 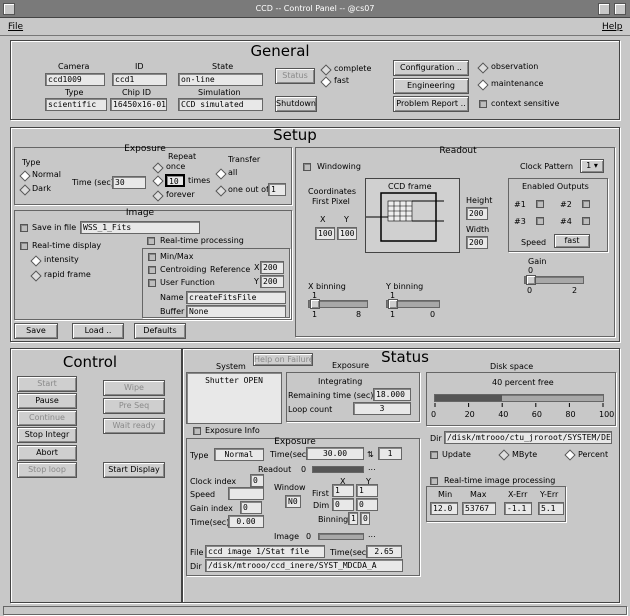 I want to click on maximize-icon, so click(x=620, y=9).